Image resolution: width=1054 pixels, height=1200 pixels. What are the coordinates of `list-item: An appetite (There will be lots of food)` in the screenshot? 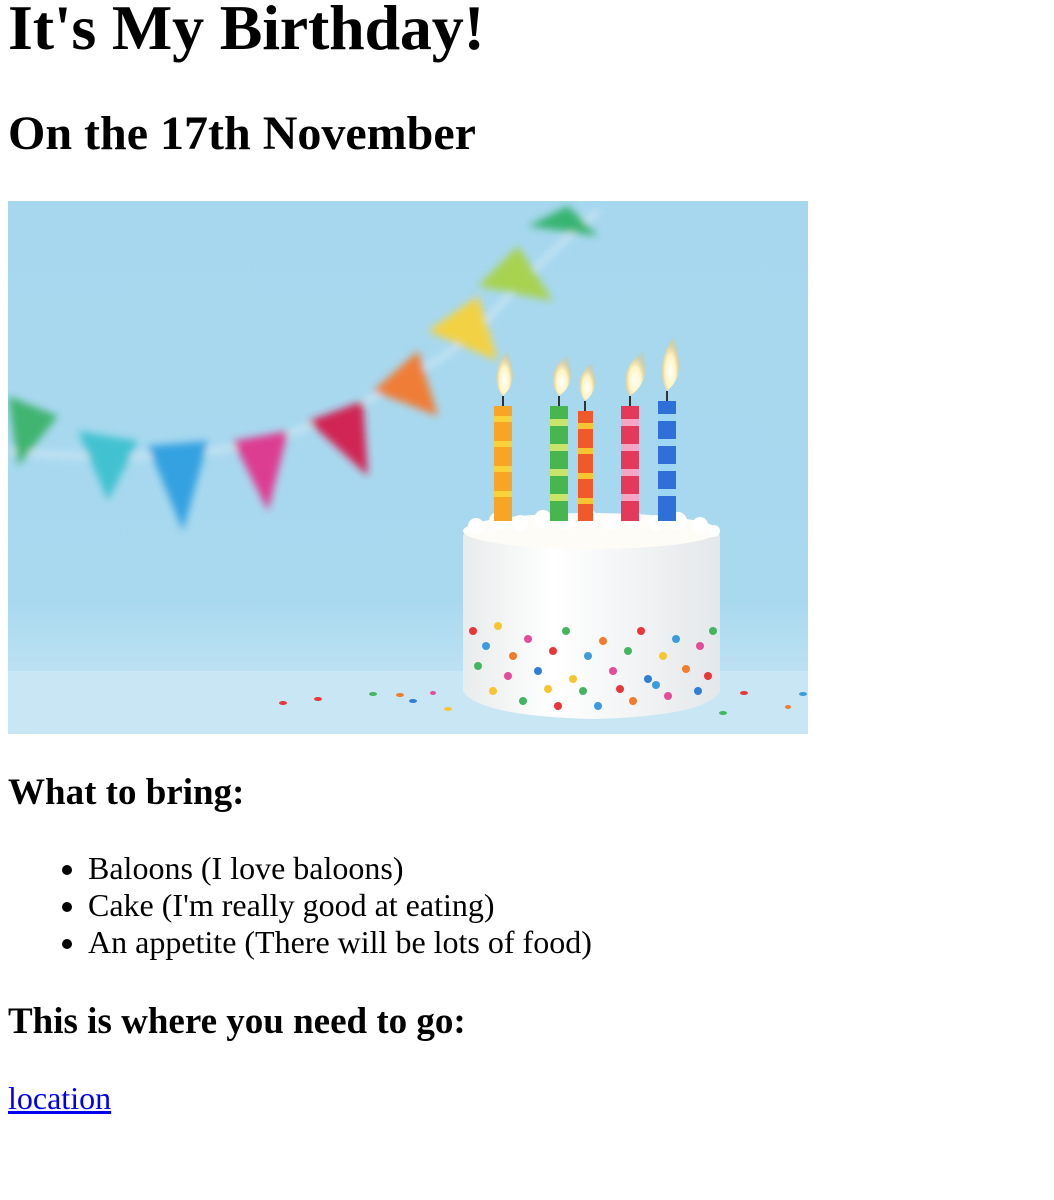 It's located at (340, 942).